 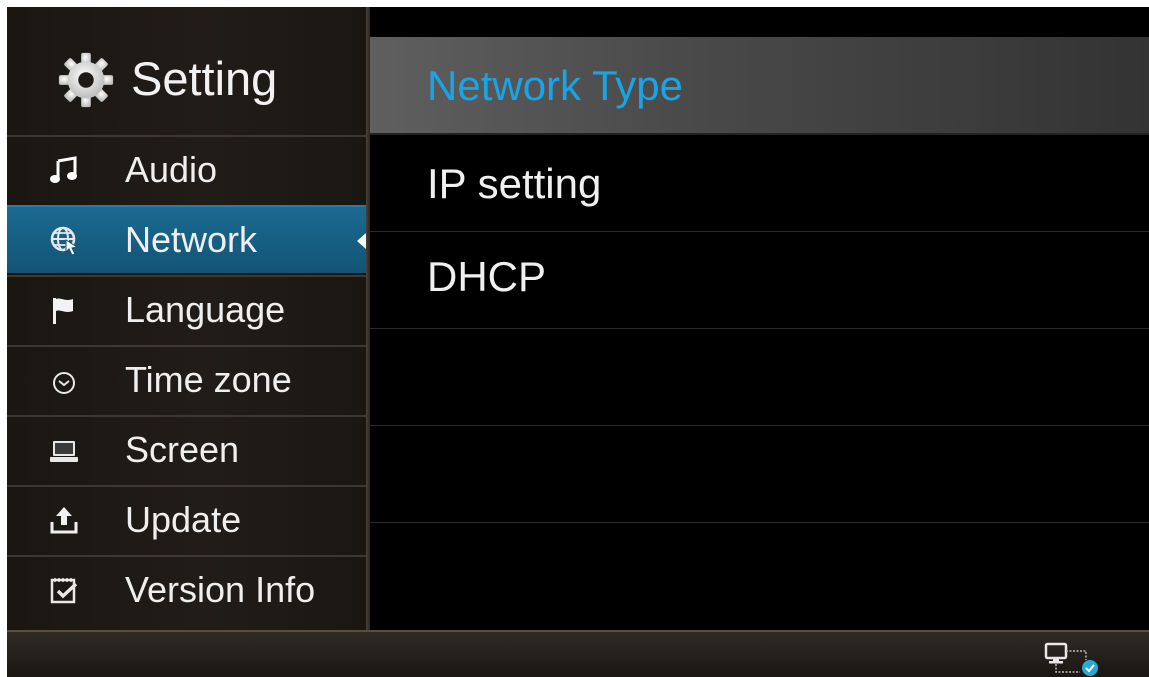 I want to click on document-check-icon, so click(x=64, y=591).